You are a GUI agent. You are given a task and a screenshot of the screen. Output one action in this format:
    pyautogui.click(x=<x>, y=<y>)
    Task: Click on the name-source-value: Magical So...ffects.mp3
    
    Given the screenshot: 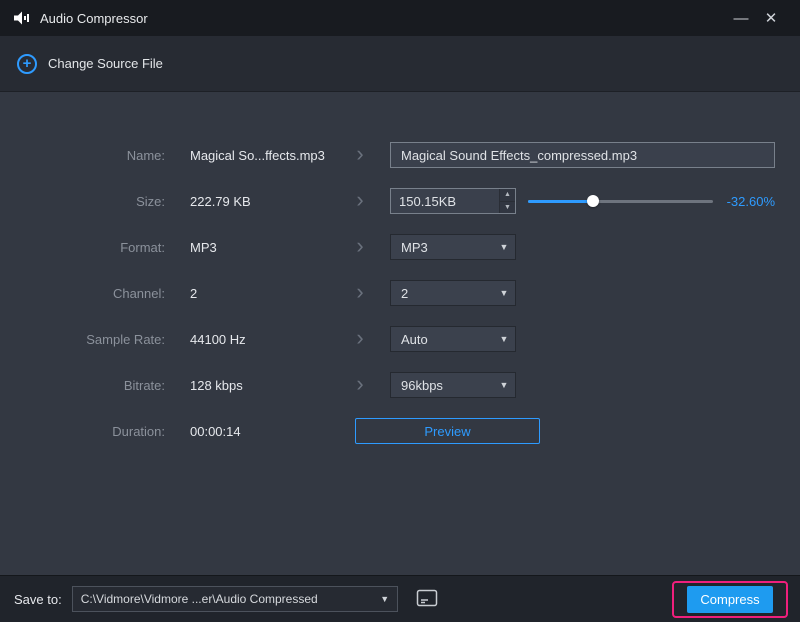 What is the action you would take?
    pyautogui.click(x=257, y=155)
    